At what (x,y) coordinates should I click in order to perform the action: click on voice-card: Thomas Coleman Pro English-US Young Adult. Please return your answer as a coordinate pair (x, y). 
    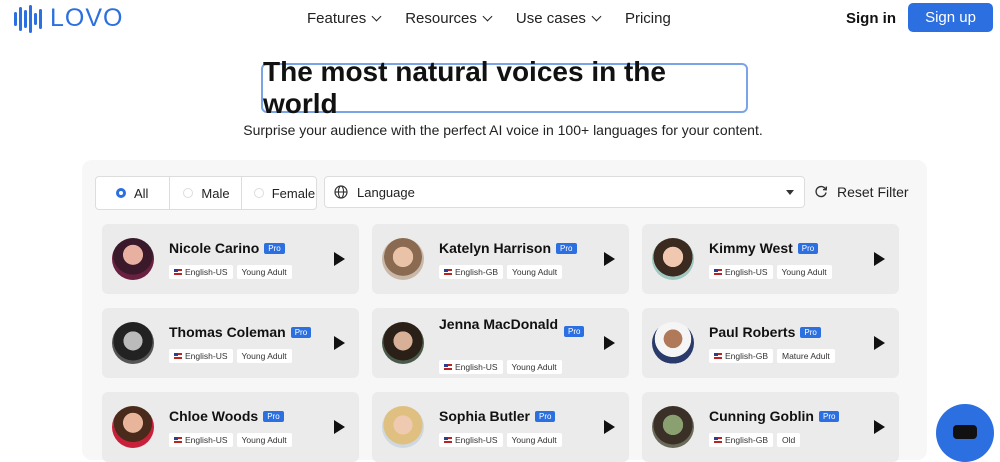
    Looking at the image, I should click on (230, 343).